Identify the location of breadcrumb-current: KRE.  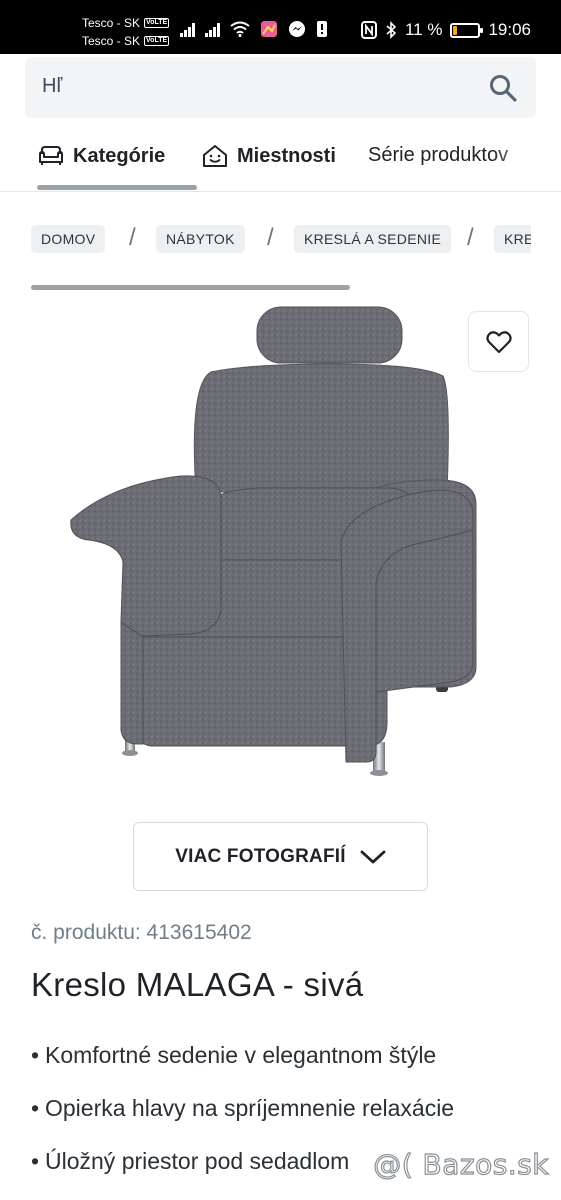
(512, 239).